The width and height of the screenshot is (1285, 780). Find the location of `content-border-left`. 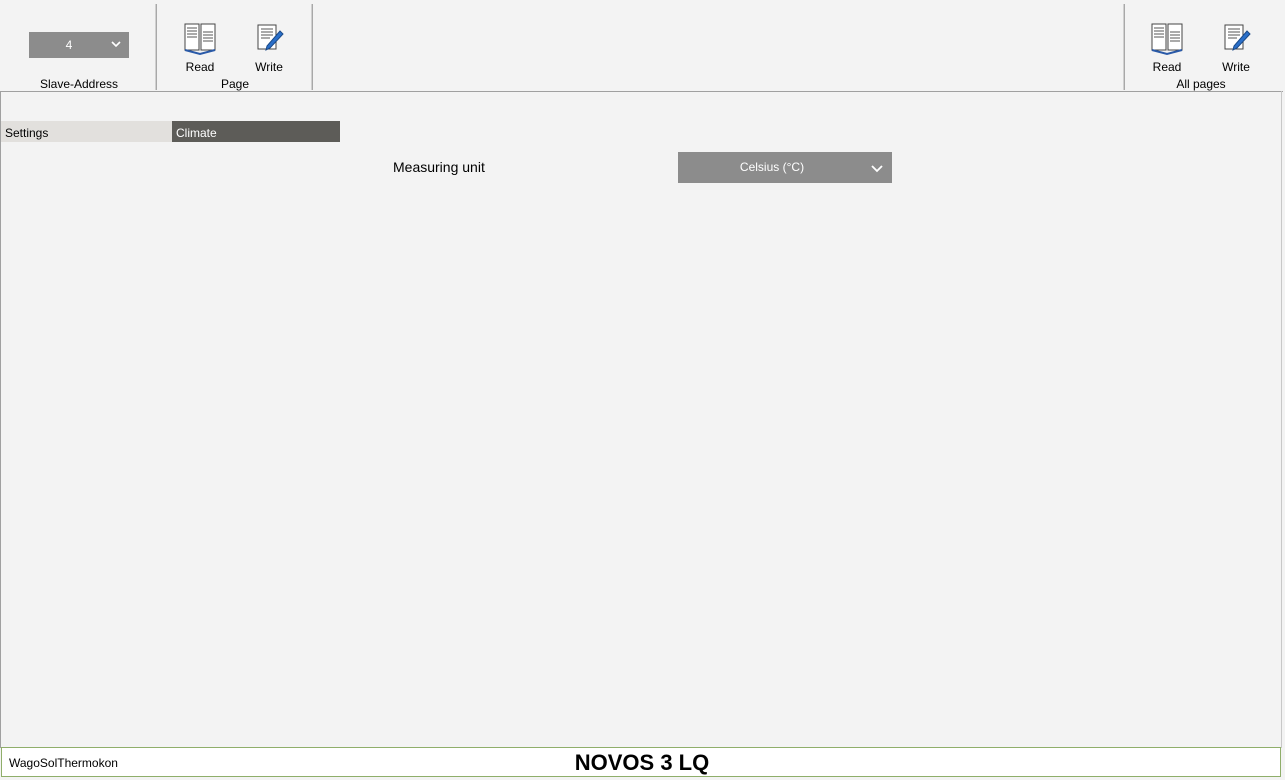

content-border-left is located at coordinates (0, 419).